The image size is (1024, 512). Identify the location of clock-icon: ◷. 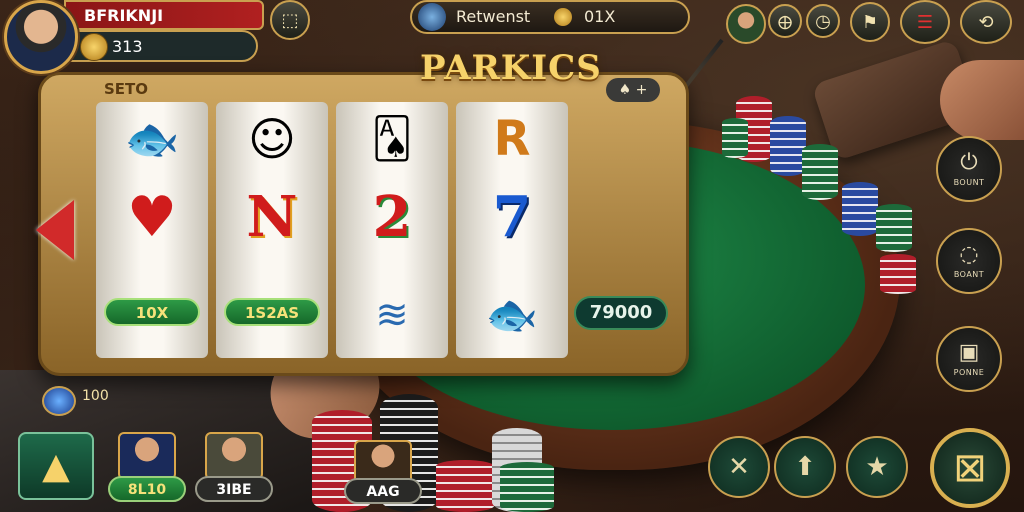
(823, 21).